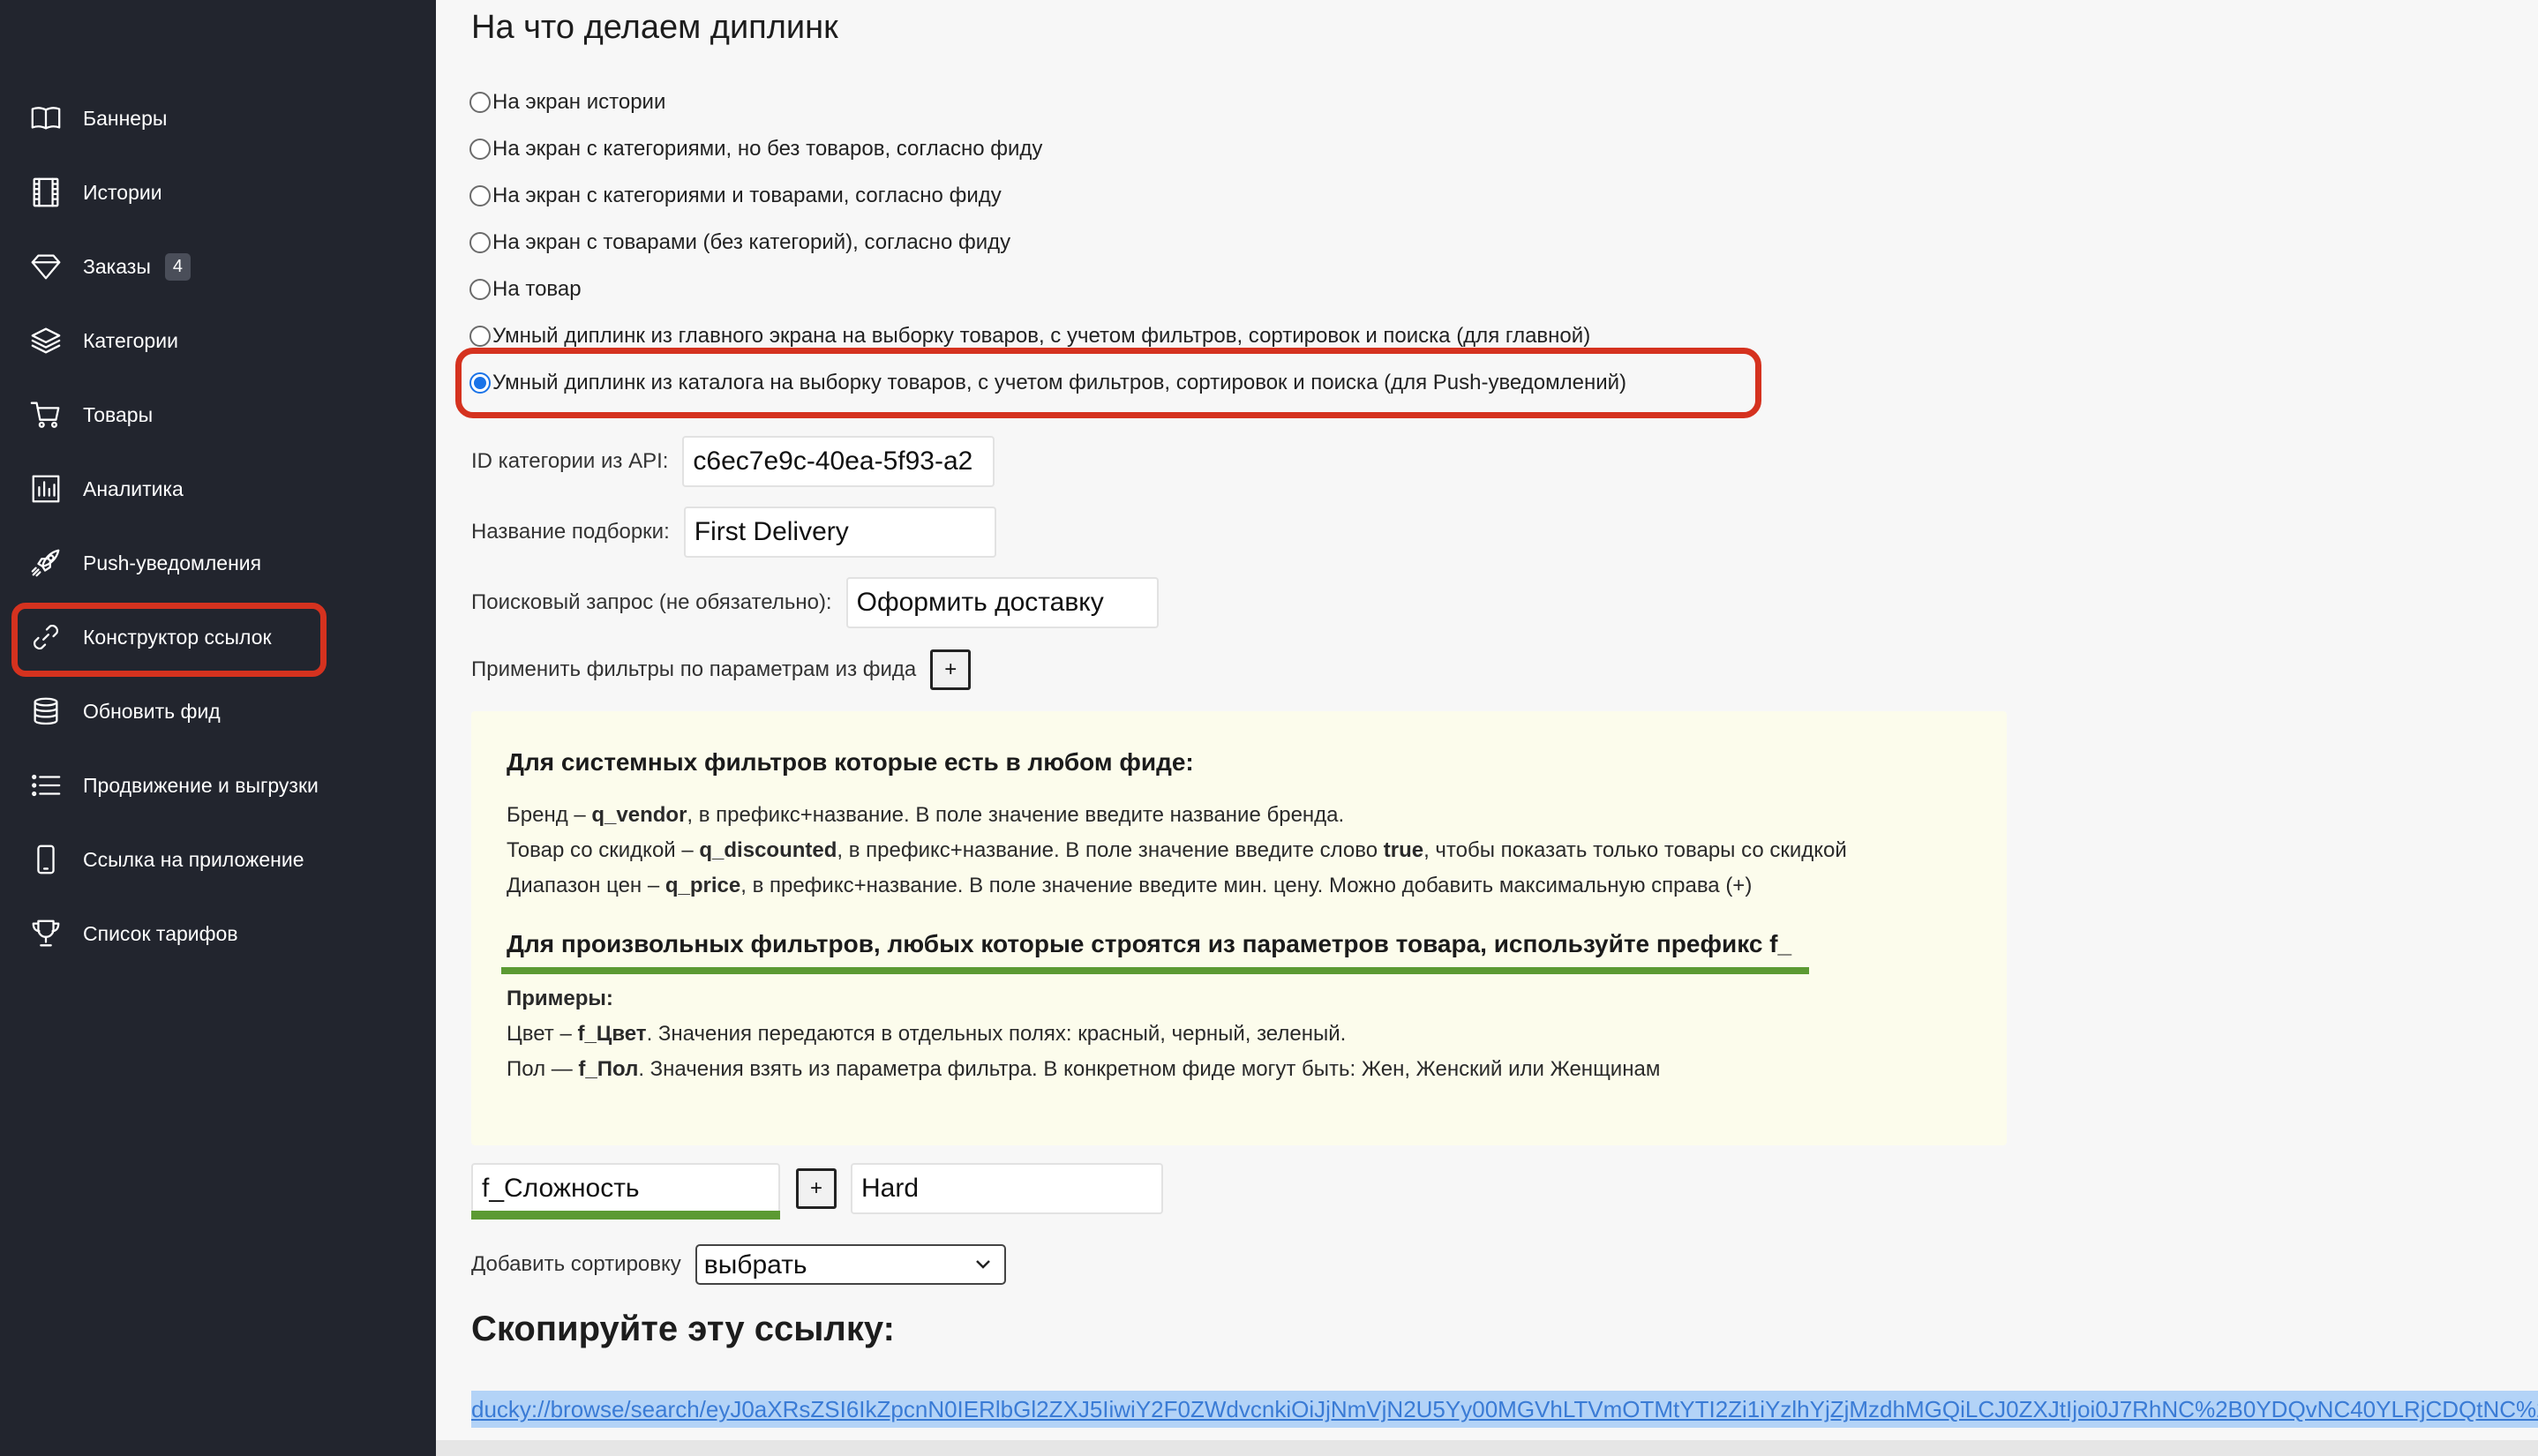 The height and width of the screenshot is (1456, 2538). I want to click on sort-row: Добавить сортировку выбрать, so click(739, 1264).